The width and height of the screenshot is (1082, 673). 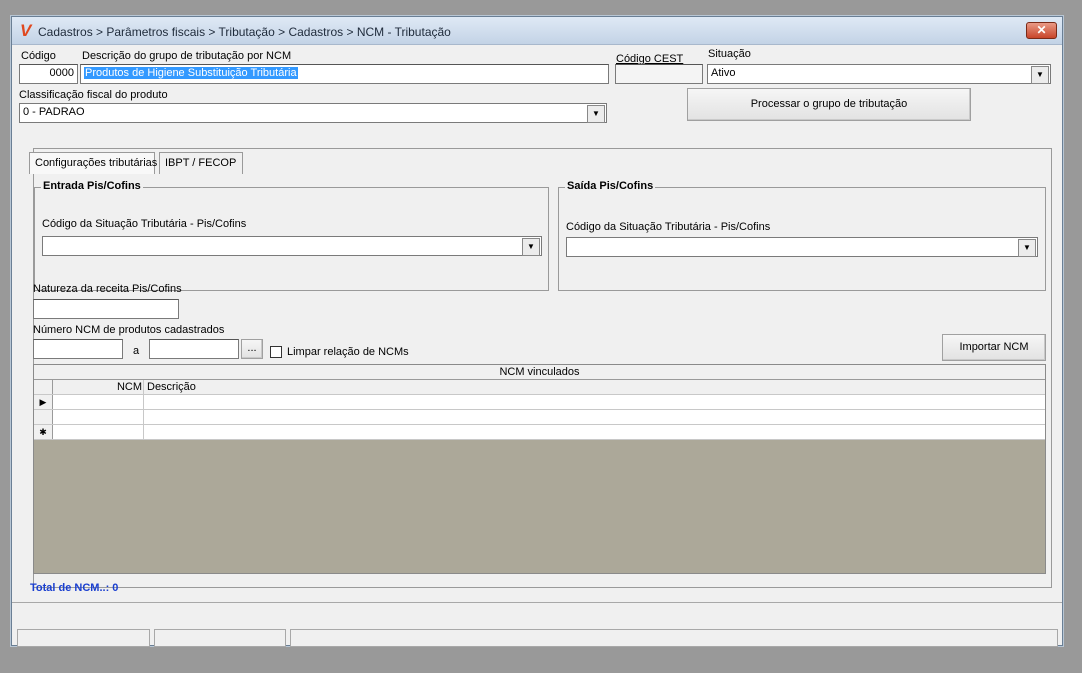 What do you see at coordinates (1041, 30) in the screenshot?
I see `close-button: ✕` at bounding box center [1041, 30].